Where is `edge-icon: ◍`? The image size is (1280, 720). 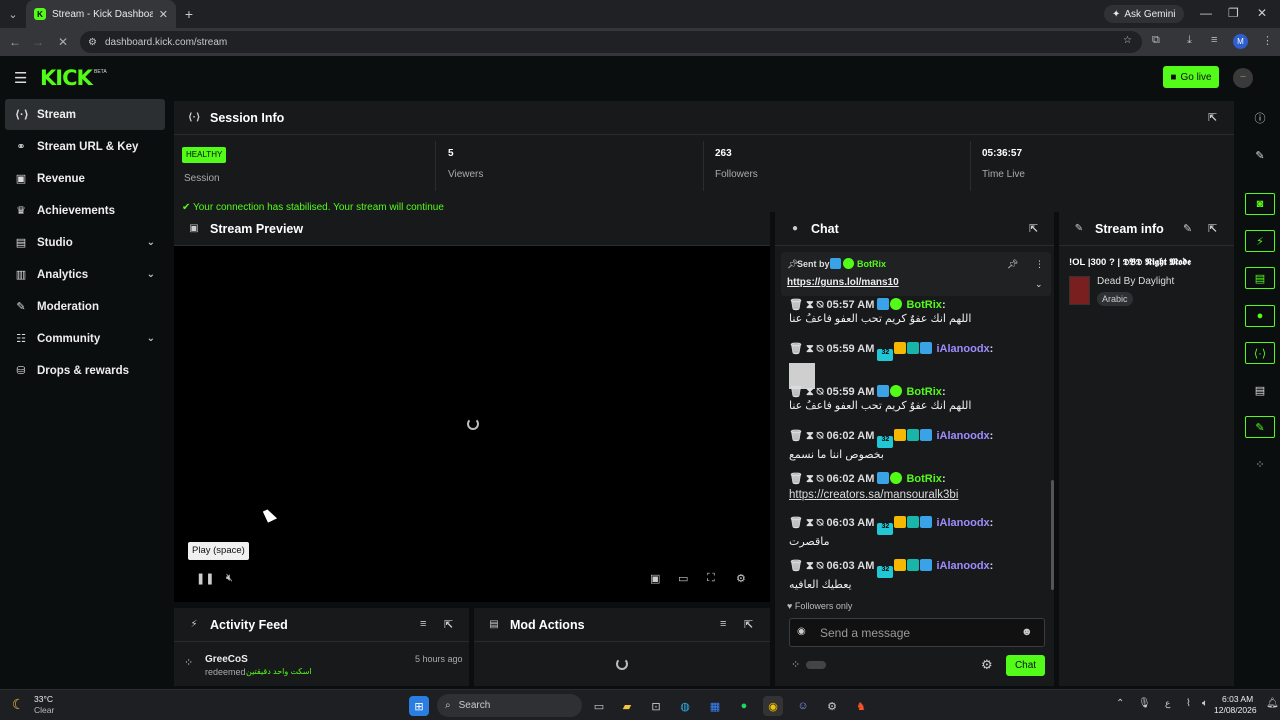
edge-icon: ◍ is located at coordinates (685, 706).